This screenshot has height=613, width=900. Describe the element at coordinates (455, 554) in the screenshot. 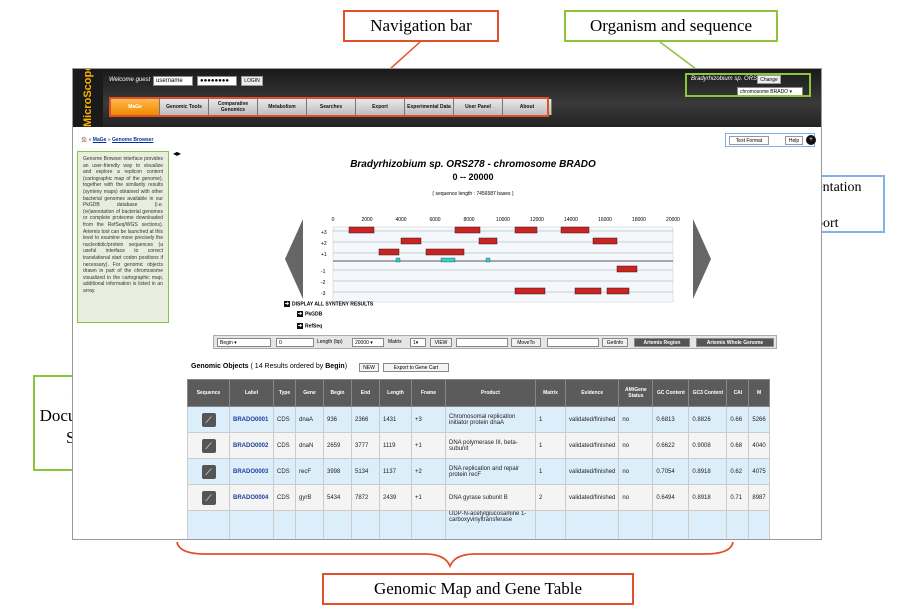

I see `map-brace` at that location.